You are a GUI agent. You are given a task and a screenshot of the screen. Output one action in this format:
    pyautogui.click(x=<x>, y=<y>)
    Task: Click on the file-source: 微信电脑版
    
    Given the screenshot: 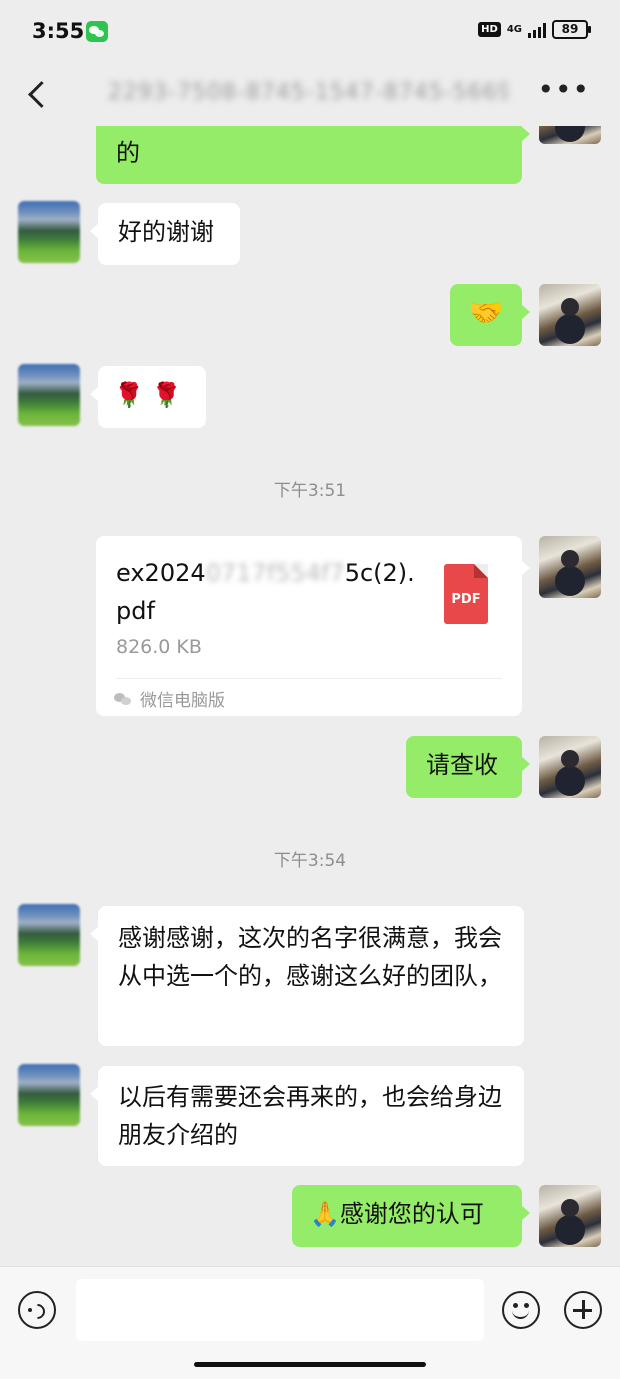 What is the action you would take?
    pyautogui.click(x=169, y=698)
    